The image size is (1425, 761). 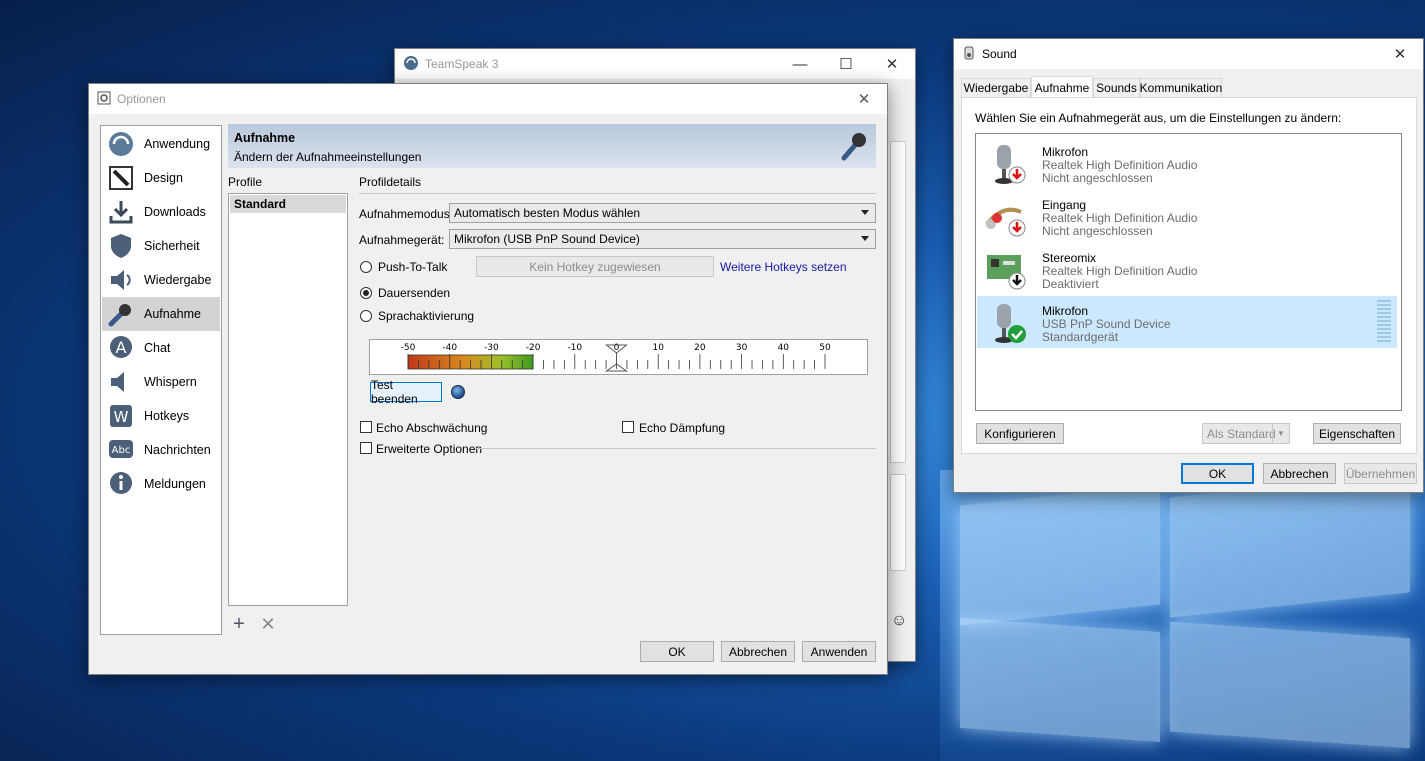 What do you see at coordinates (898, 522) in the screenshot?
I see `teamspeak-chat-area` at bounding box center [898, 522].